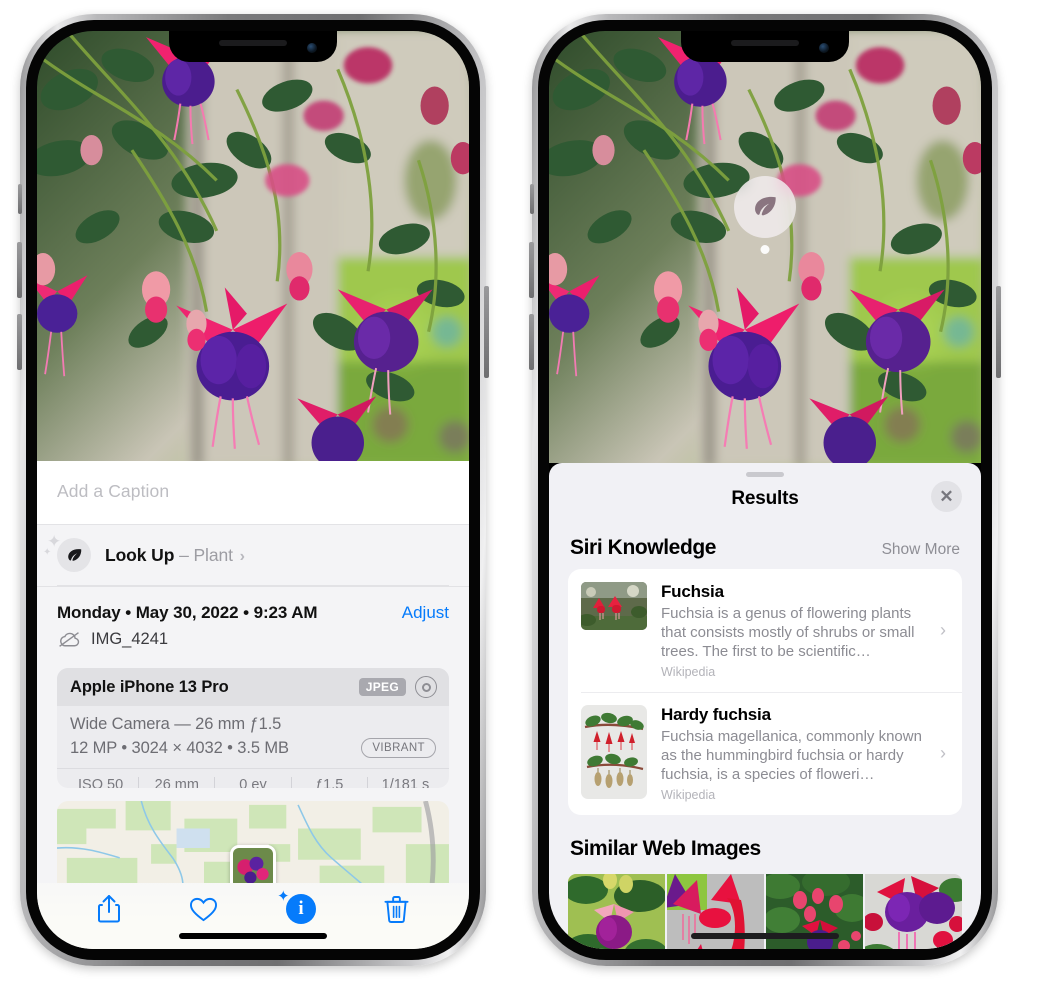  Describe the element at coordinates (398, 748) in the screenshot. I see `photographic-style-badge: VIBRANT` at that location.